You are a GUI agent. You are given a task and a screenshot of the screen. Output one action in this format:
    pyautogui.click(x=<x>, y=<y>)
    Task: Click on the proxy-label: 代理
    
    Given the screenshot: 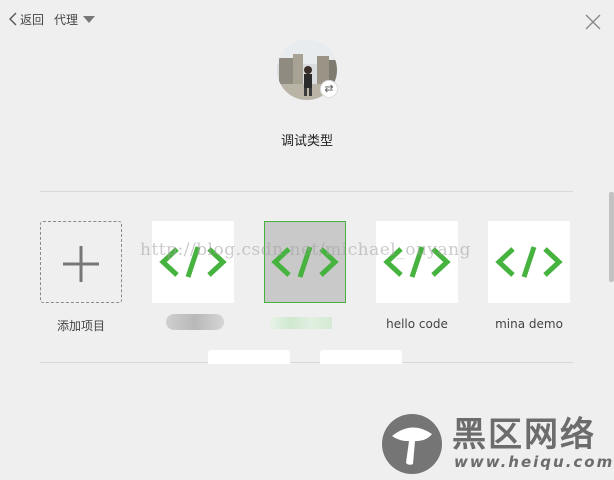 What is the action you would take?
    pyautogui.click(x=66, y=19)
    